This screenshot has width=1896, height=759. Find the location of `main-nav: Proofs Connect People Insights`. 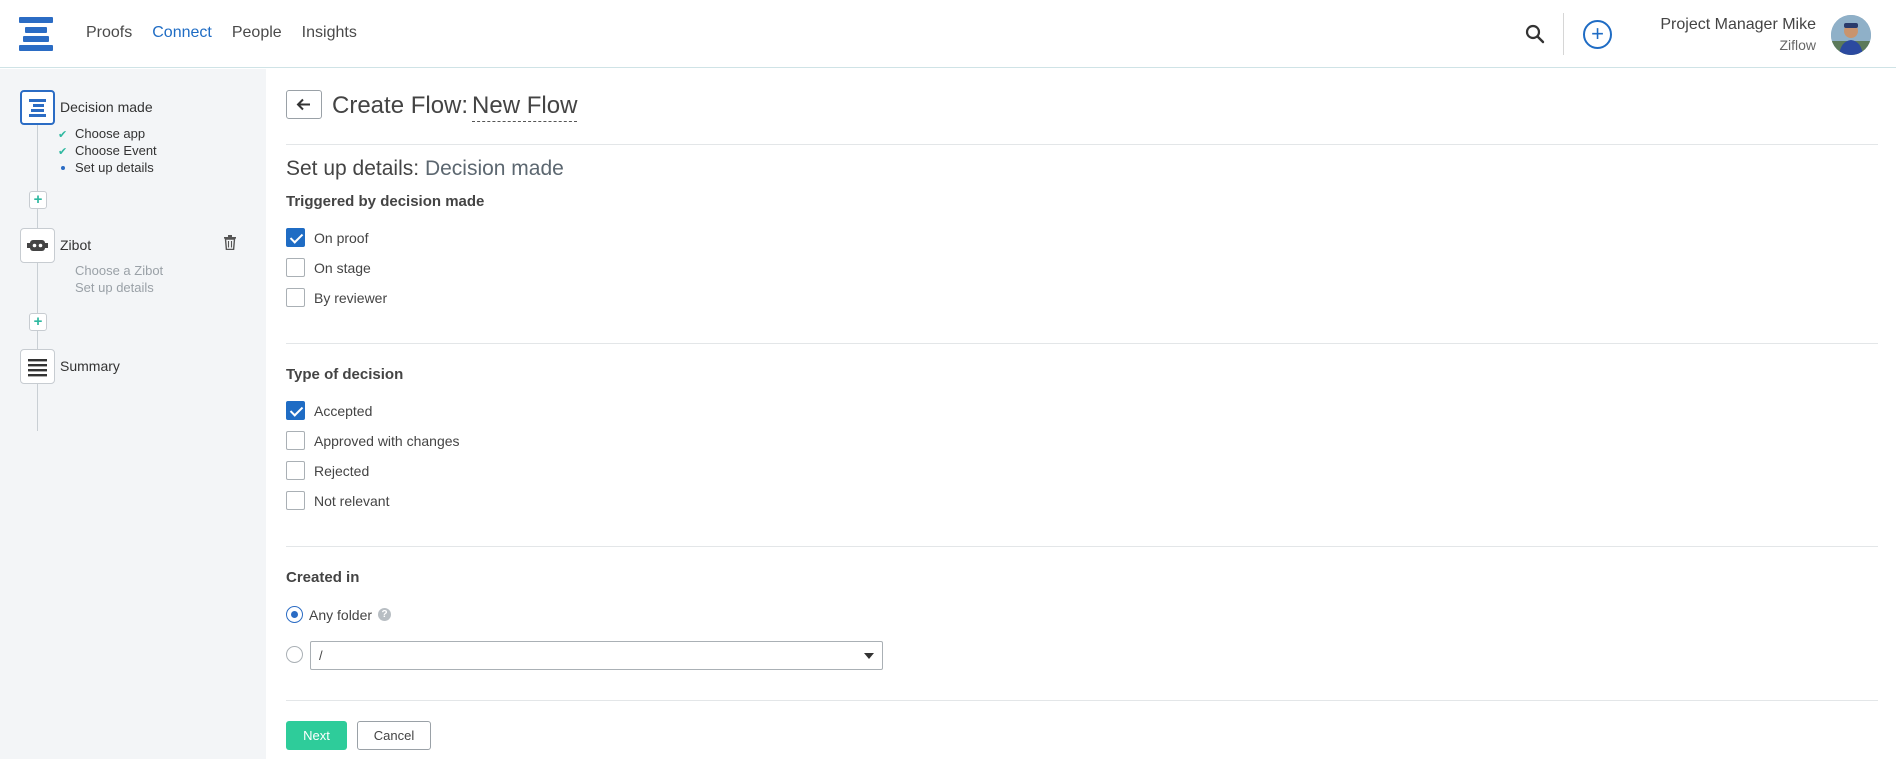

main-nav: Proofs Connect People Insights is located at coordinates (221, 33).